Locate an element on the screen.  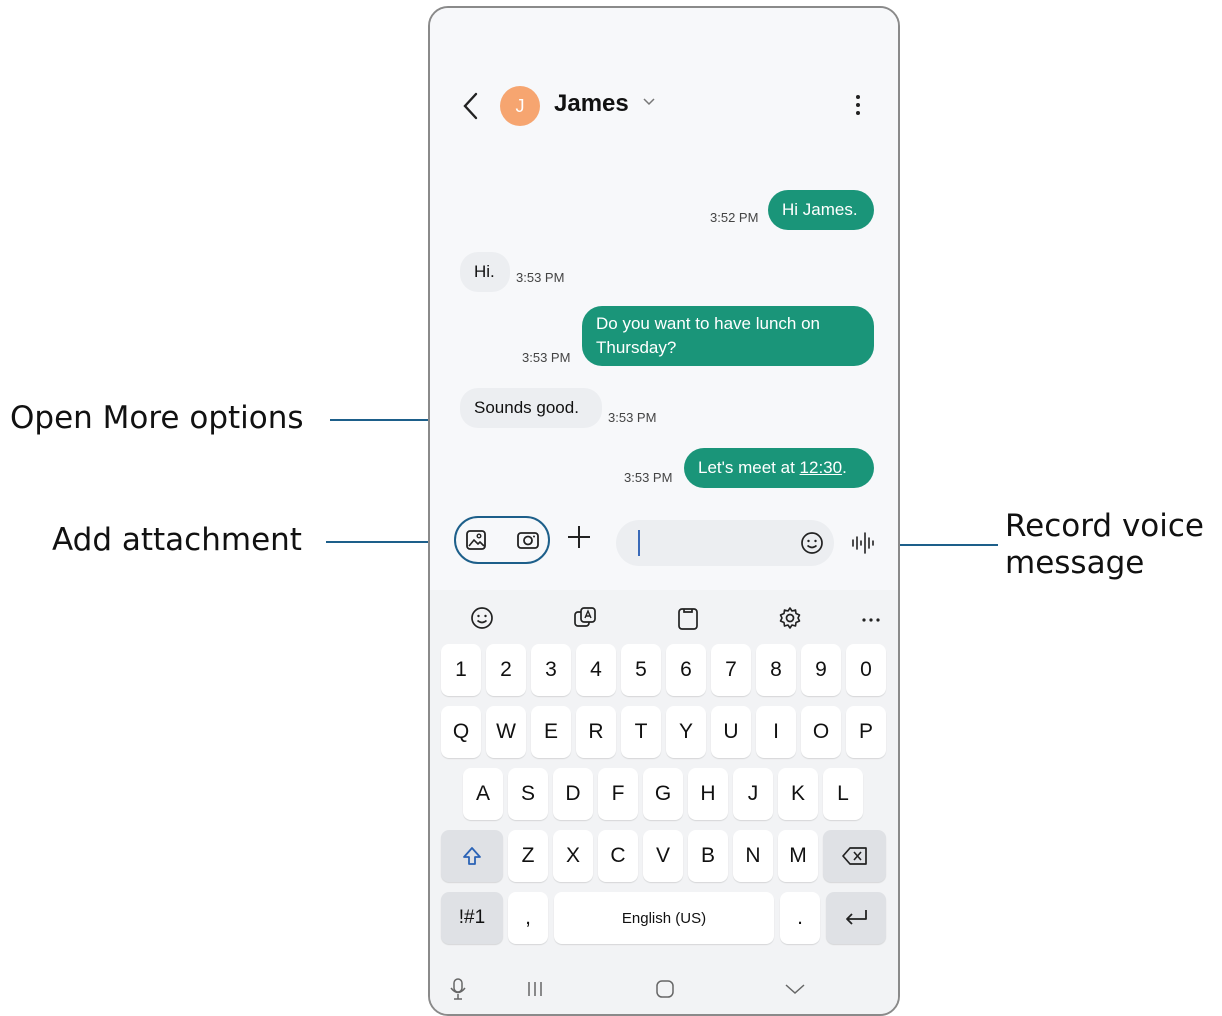
symbols-key: !#1 is located at coordinates (472, 918).